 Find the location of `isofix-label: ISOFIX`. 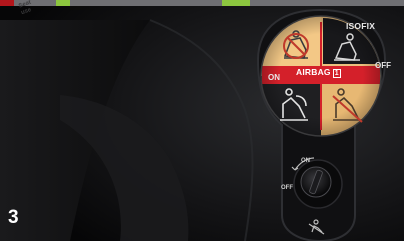

isofix-label: ISOFIX is located at coordinates (361, 26).